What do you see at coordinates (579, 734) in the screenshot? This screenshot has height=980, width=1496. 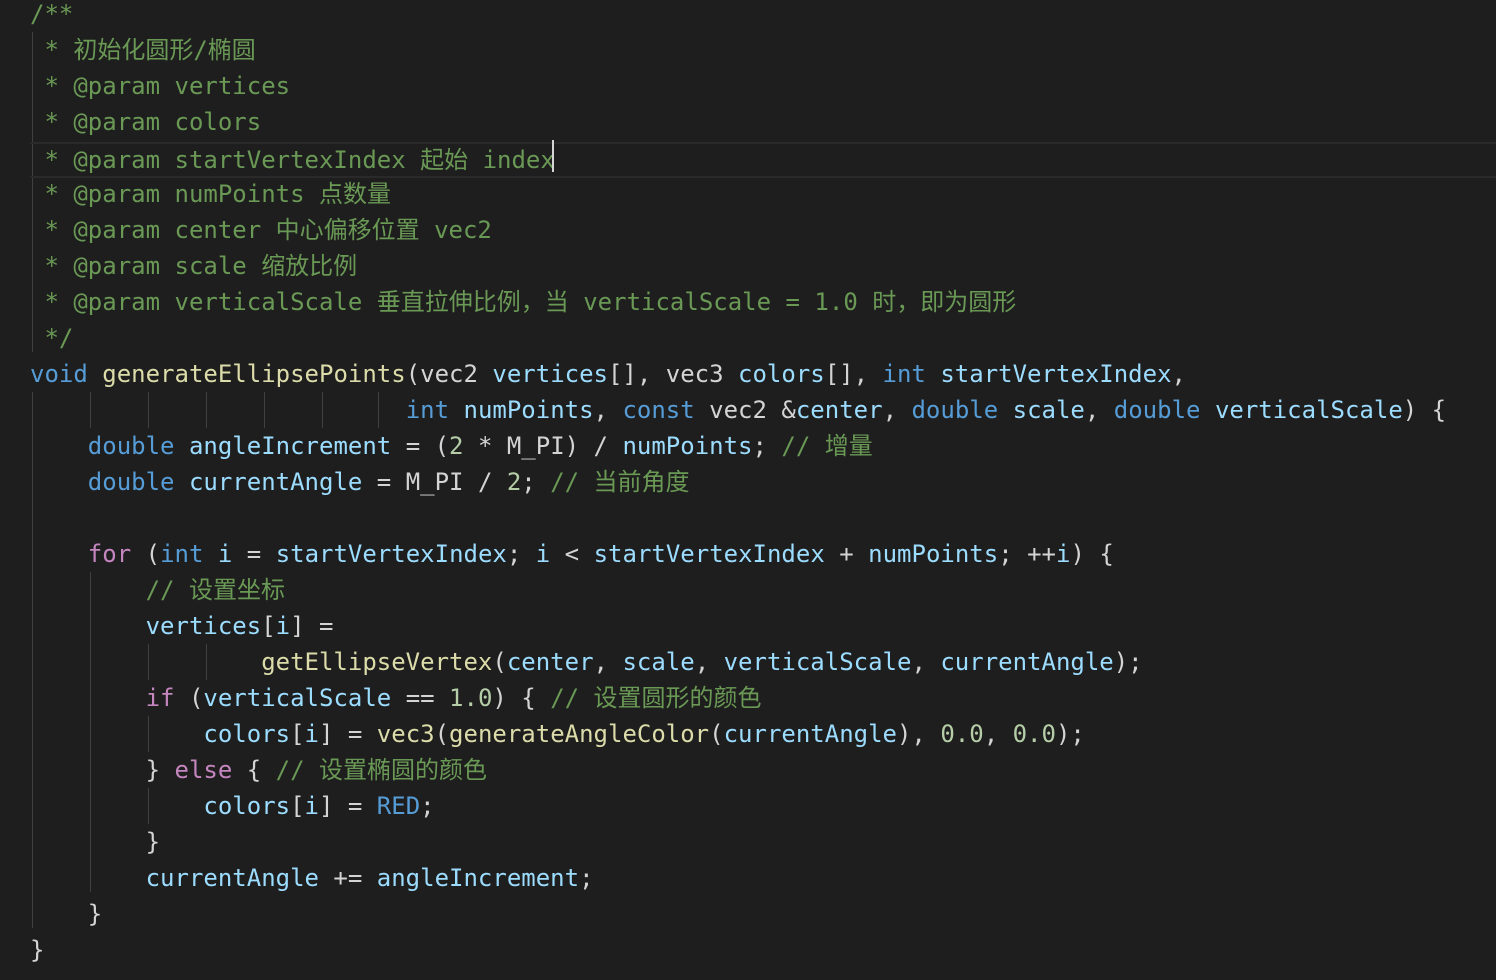 I see `code-token: generateAngleColor` at bounding box center [579, 734].